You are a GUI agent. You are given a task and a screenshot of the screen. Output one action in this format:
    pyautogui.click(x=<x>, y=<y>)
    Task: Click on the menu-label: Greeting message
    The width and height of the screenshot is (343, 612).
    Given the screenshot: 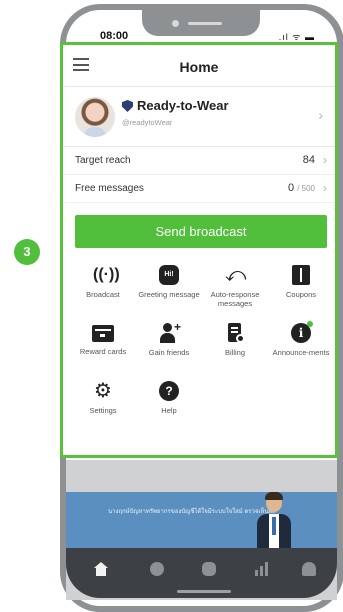 What is the action you would take?
    pyautogui.click(x=169, y=294)
    